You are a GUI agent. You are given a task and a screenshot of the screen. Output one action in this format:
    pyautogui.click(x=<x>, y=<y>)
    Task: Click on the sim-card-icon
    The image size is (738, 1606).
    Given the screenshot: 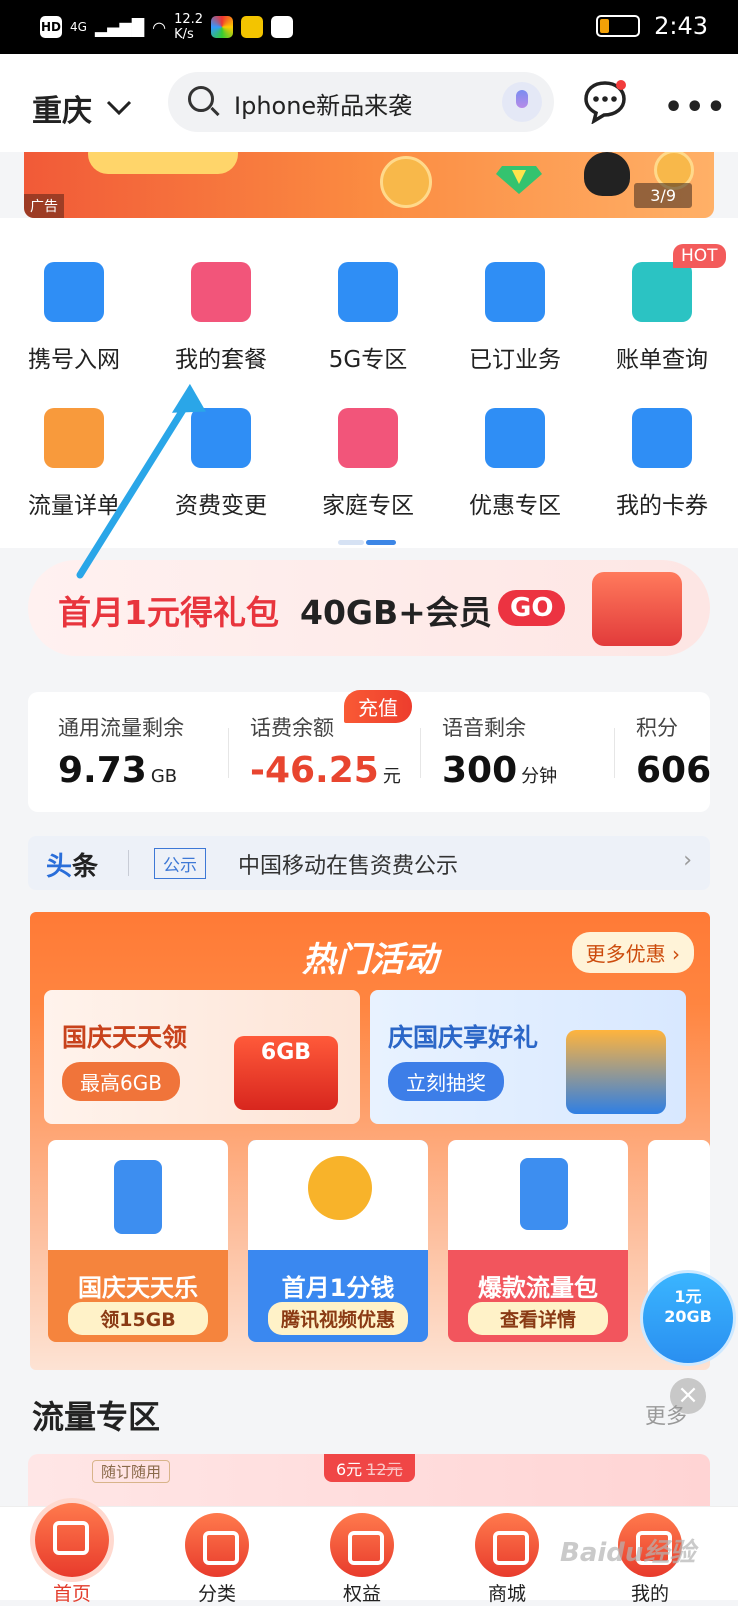 What is the action you would take?
    pyautogui.click(x=74, y=292)
    